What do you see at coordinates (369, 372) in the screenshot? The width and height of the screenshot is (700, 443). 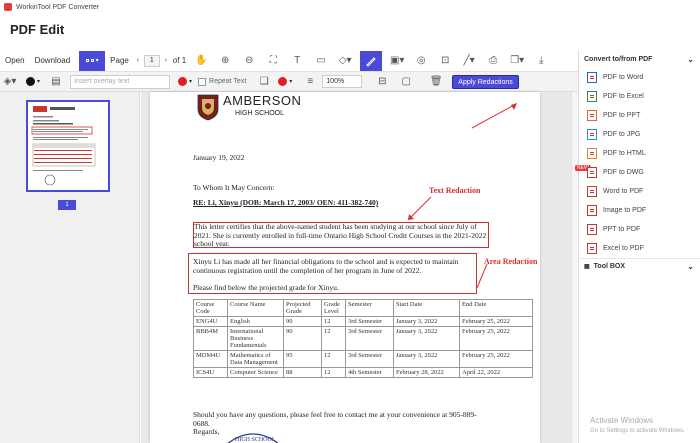 I see `table-cell: 4th Semester` at bounding box center [369, 372].